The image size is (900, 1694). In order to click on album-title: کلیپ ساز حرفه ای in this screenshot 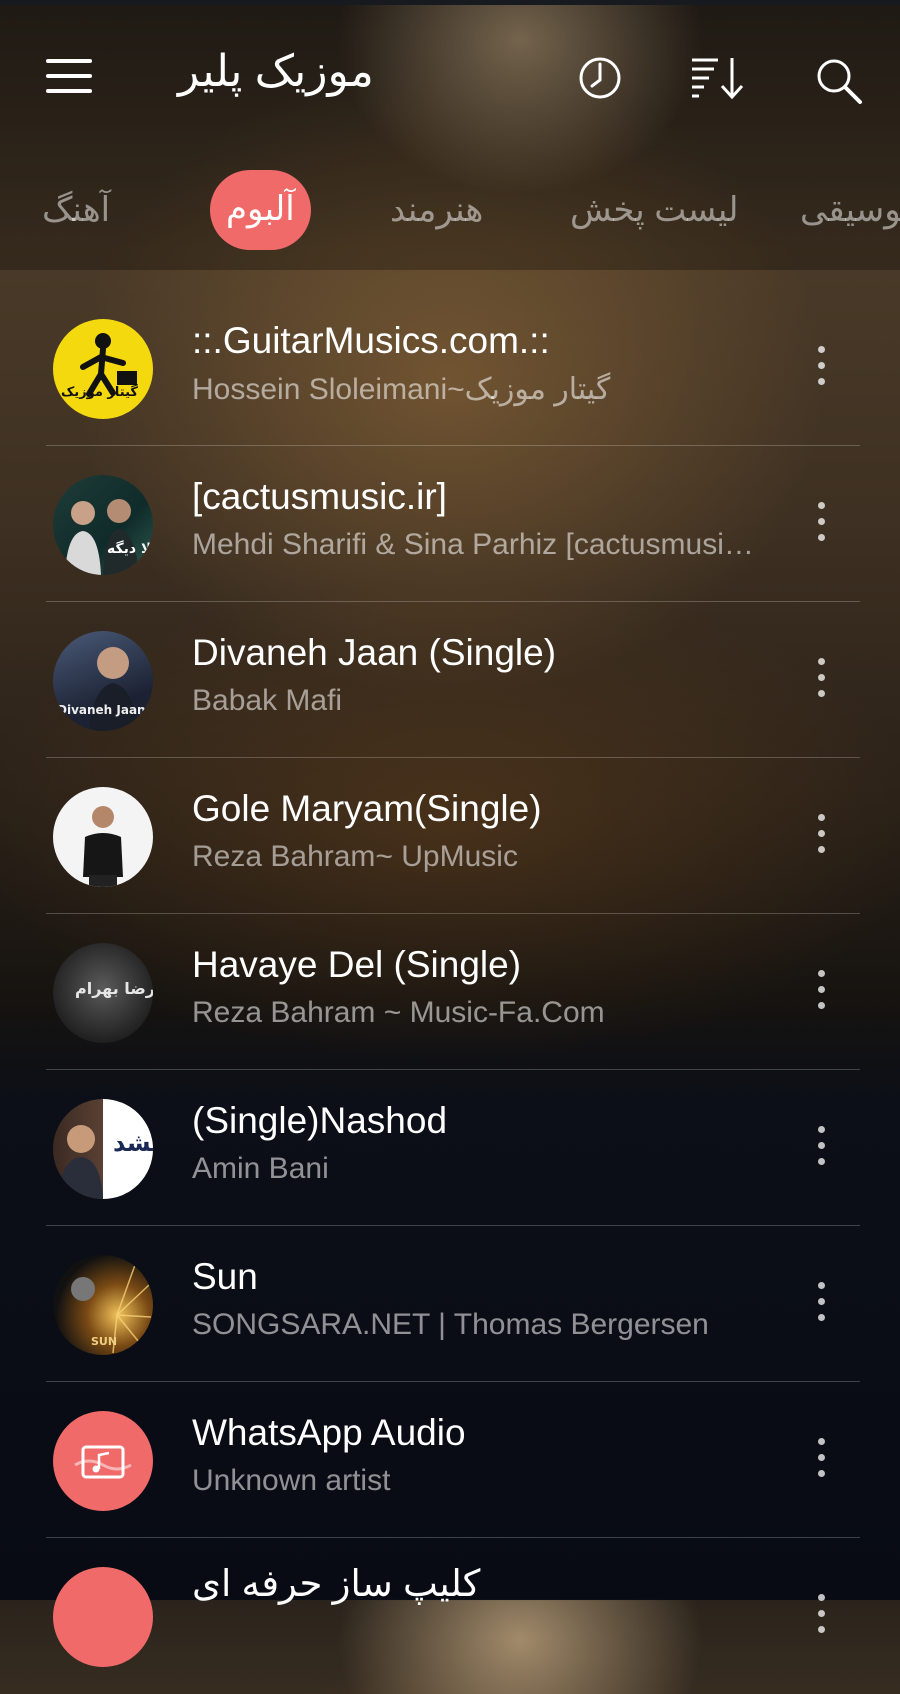, I will do `click(336, 1583)`.